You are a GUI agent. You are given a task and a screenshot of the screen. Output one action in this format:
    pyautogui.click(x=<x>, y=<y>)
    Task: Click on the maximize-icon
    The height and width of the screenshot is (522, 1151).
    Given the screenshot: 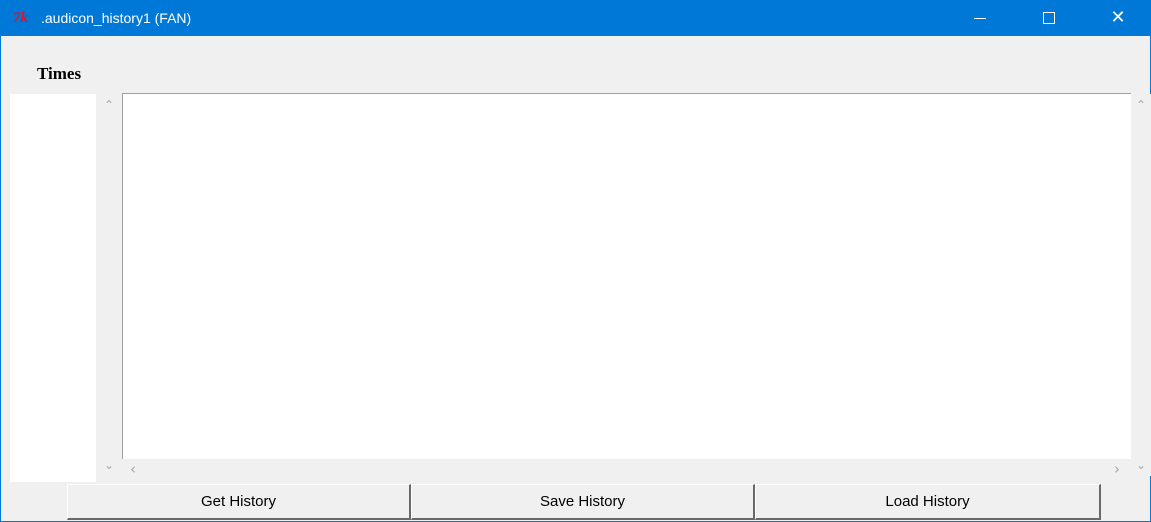 What is the action you would take?
    pyautogui.click(x=1049, y=18)
    